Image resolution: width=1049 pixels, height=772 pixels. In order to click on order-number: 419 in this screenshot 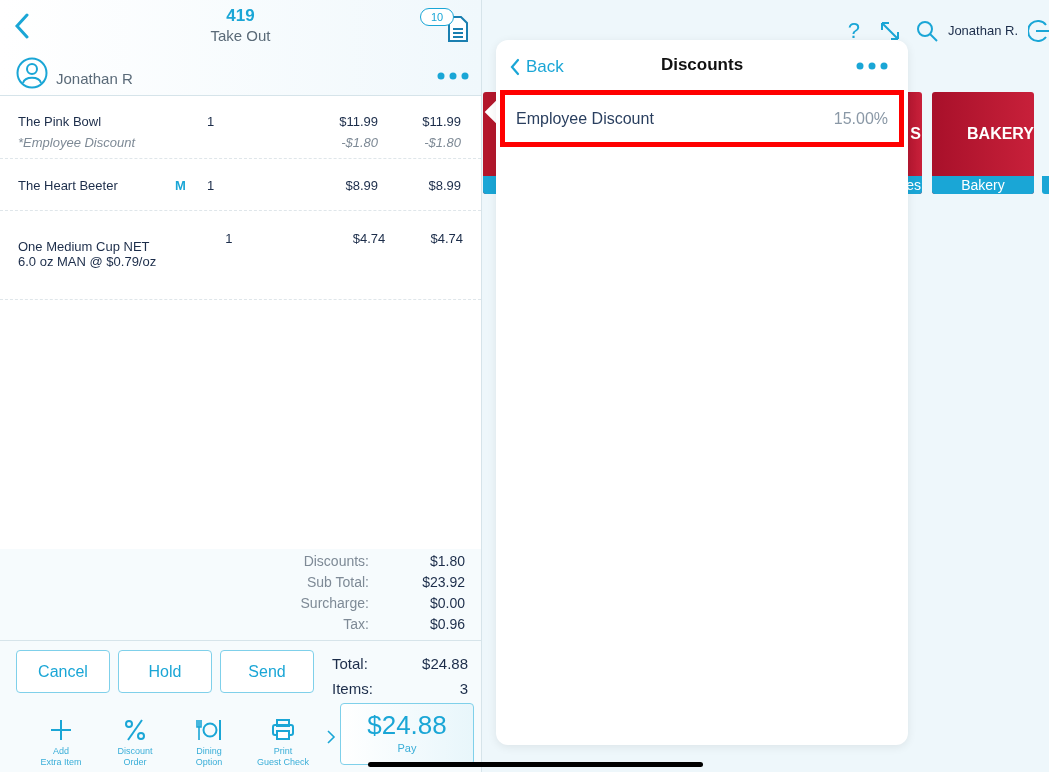, I will do `click(240, 16)`.